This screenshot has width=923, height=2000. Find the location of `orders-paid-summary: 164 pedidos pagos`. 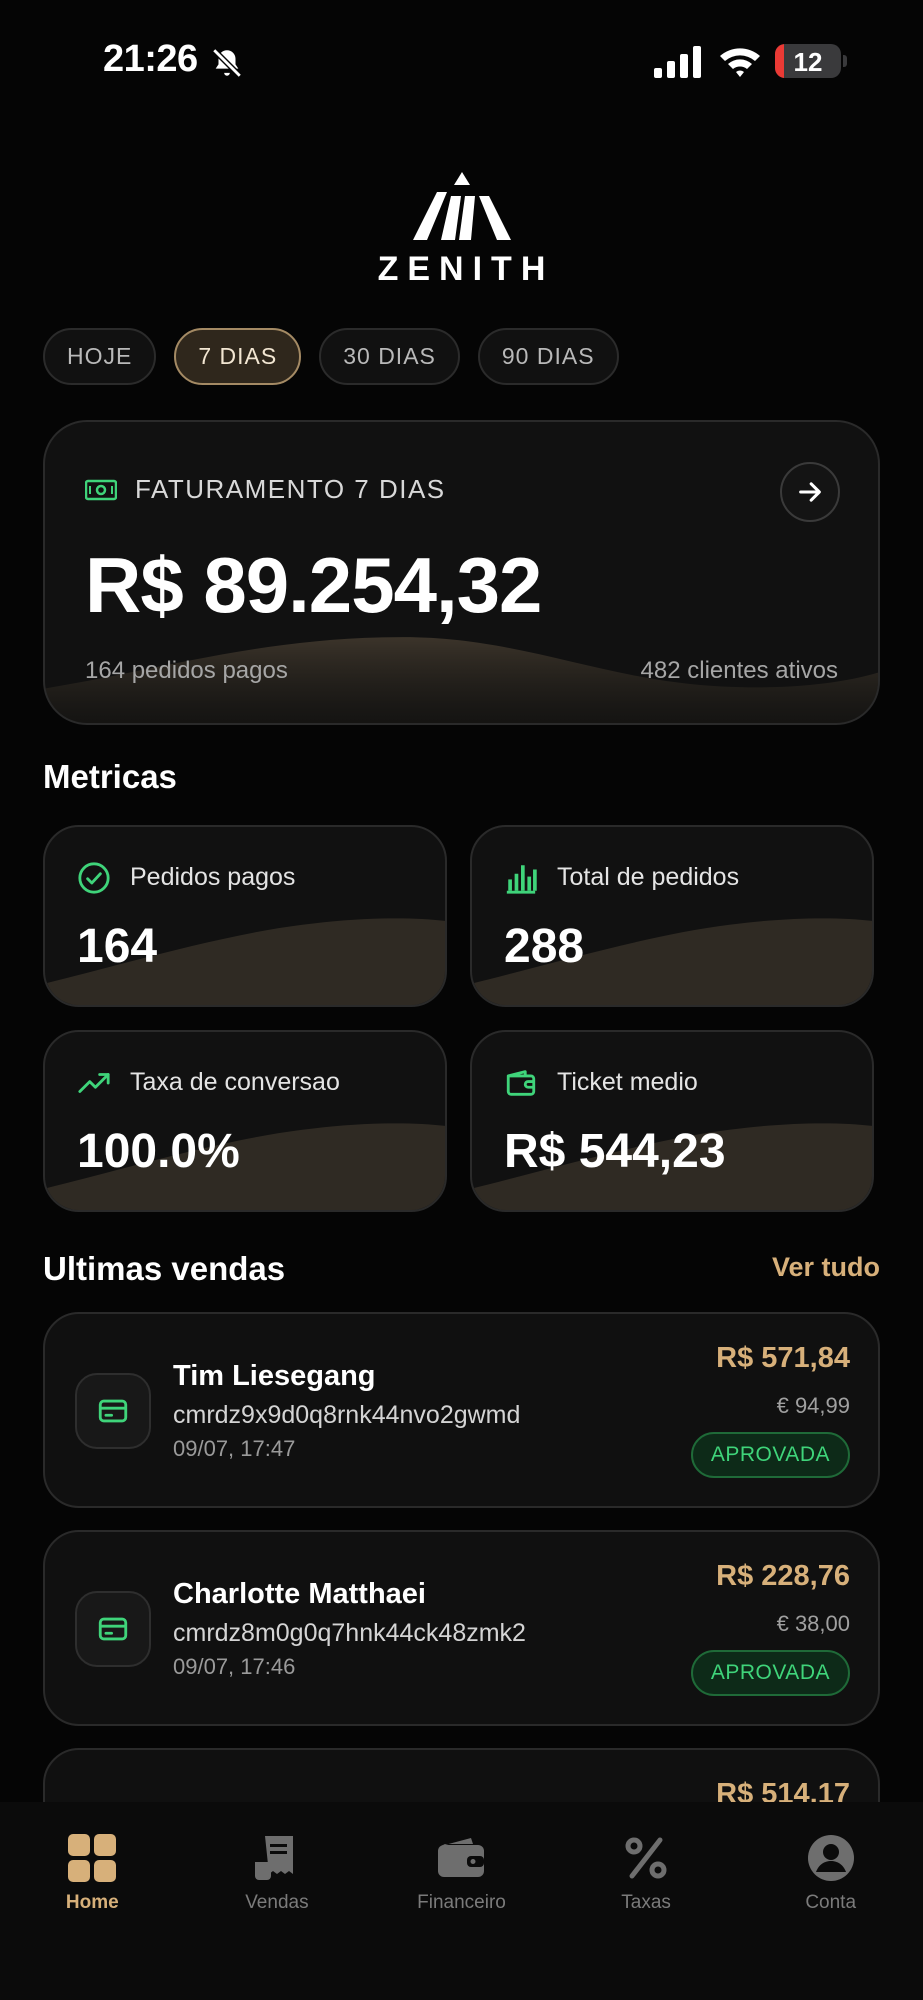

orders-paid-summary: 164 pedidos pagos is located at coordinates (186, 670).